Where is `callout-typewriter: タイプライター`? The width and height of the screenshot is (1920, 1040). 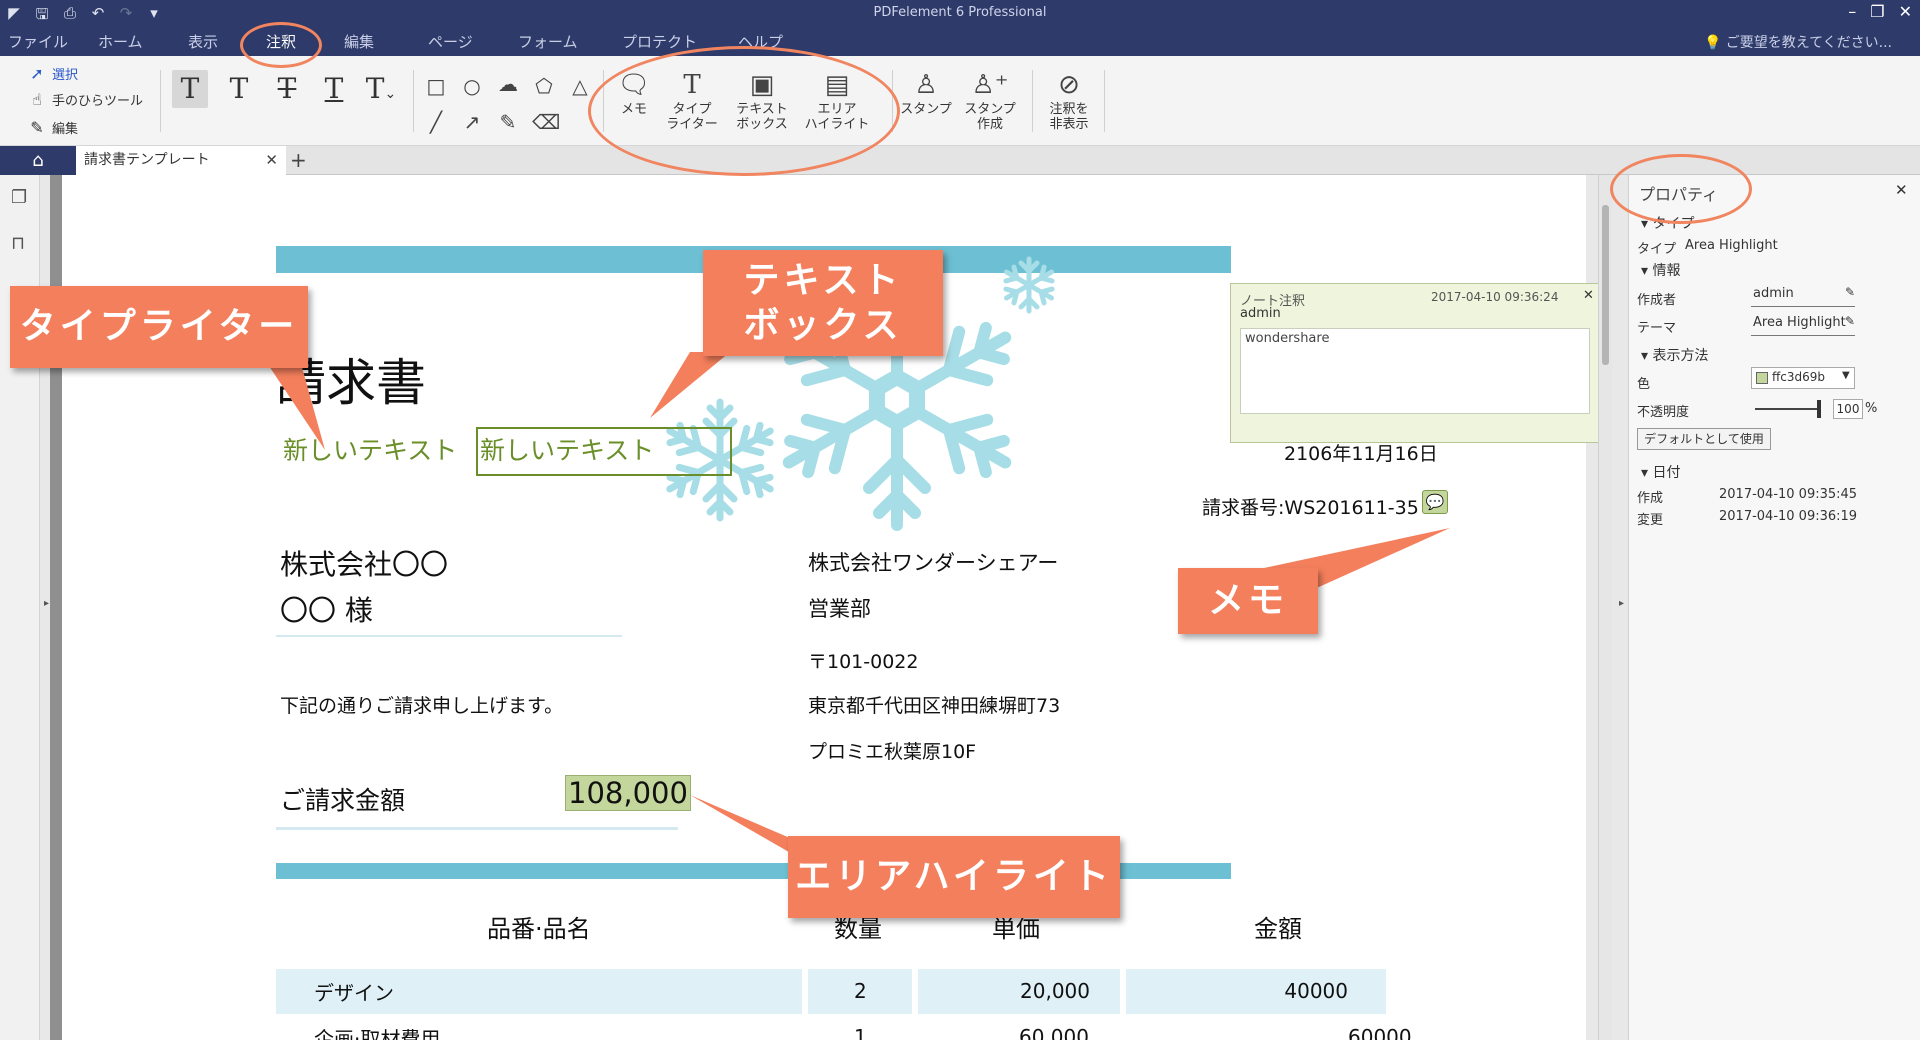
callout-typewriter: タイプライター is located at coordinates (159, 327).